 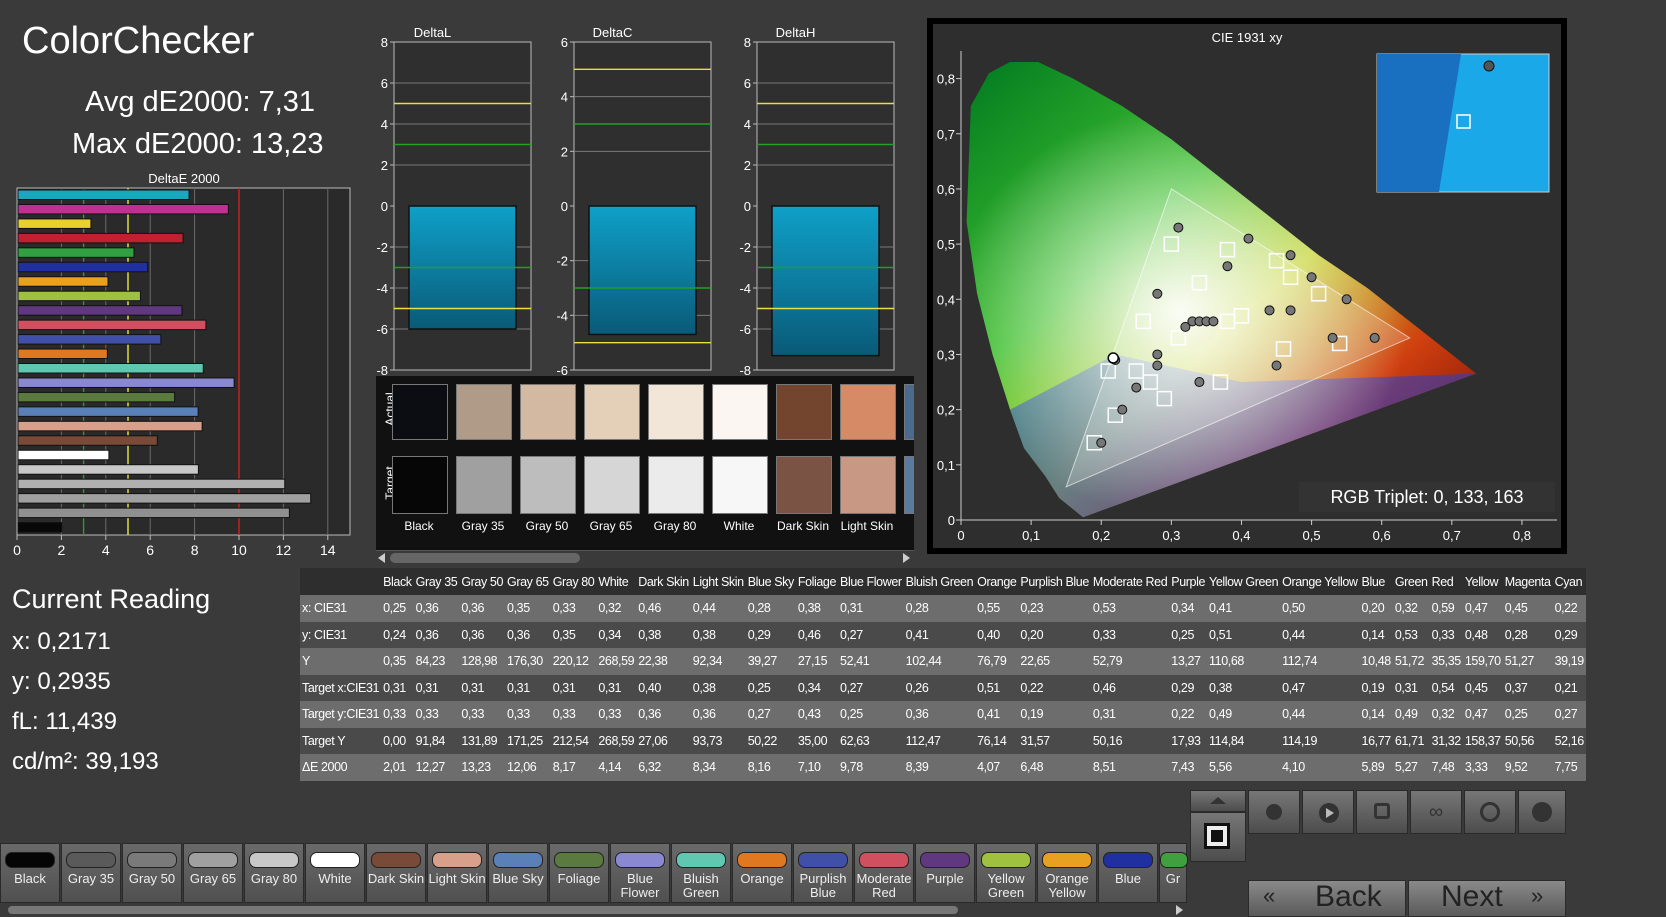 I want to click on table-cell: 91,84, so click(x=430, y=740).